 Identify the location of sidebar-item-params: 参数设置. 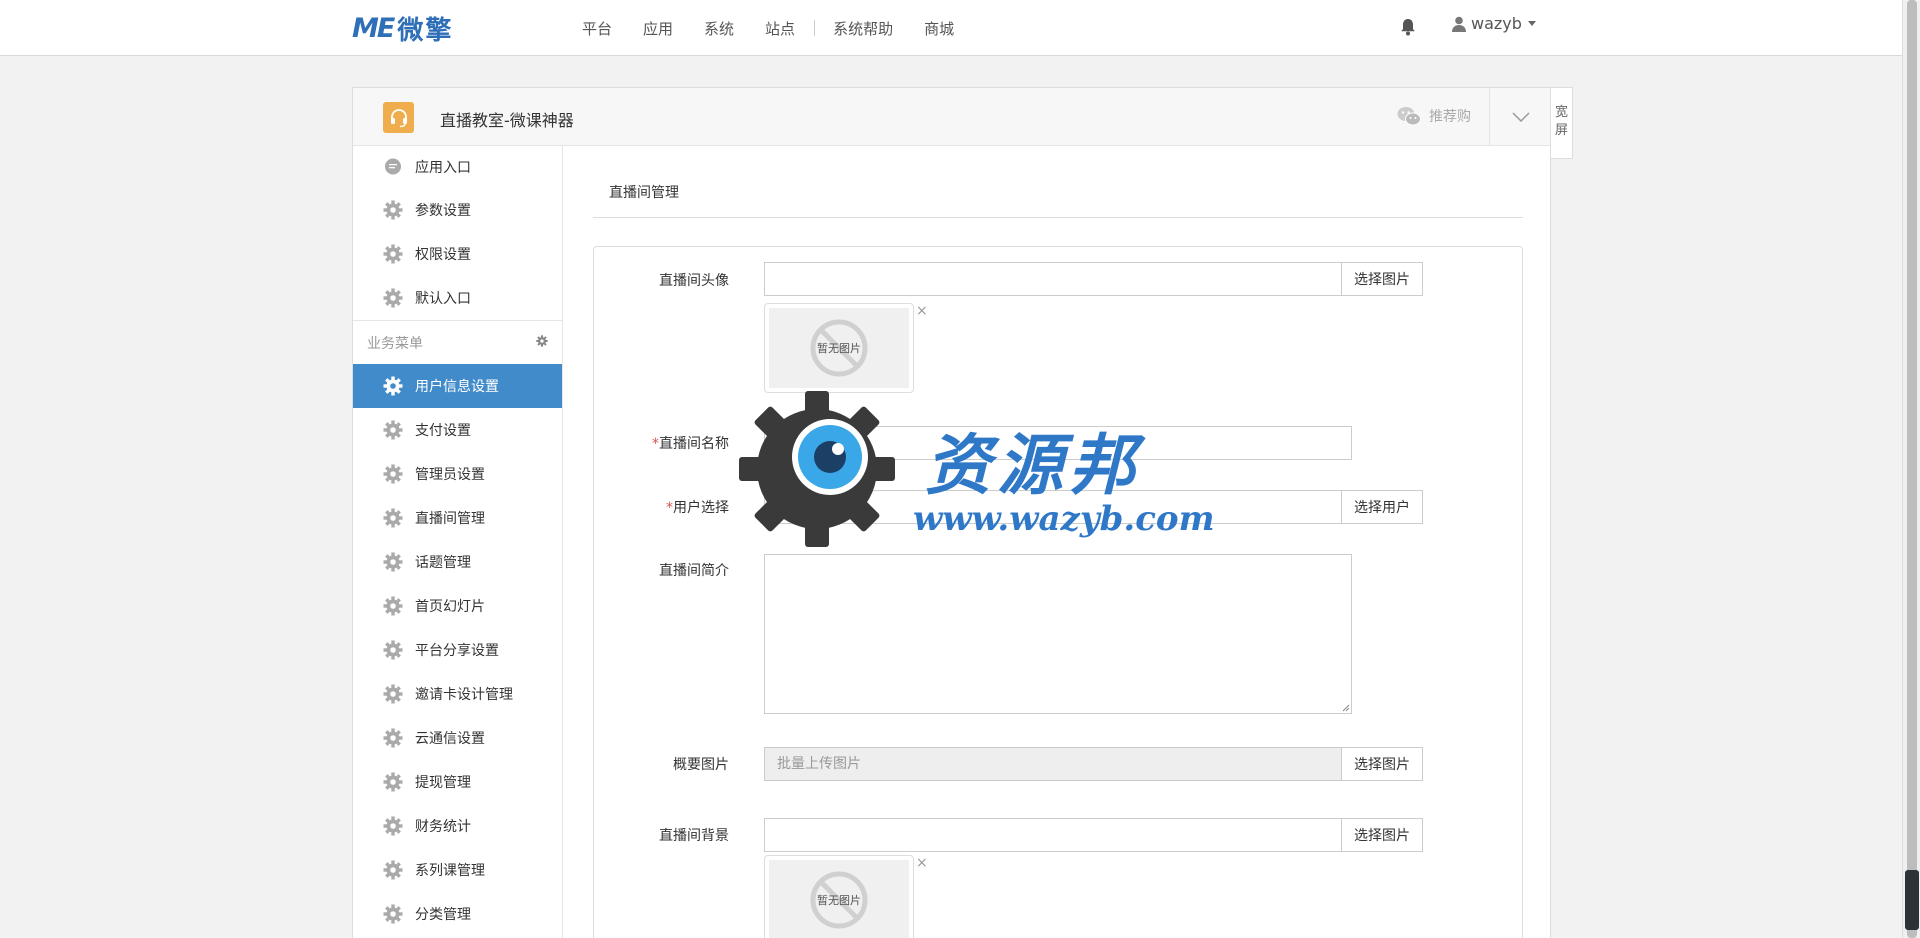
(457, 210).